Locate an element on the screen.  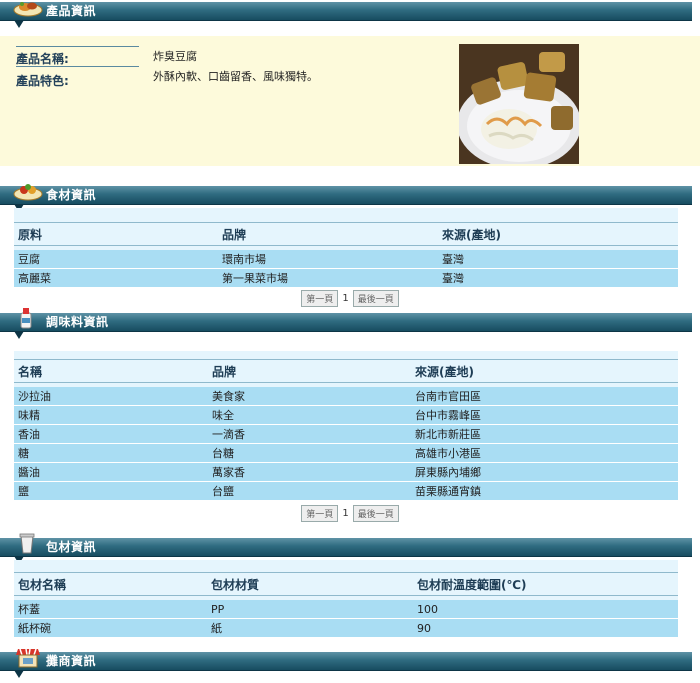
column-header: 名稱 is located at coordinates (111, 371).